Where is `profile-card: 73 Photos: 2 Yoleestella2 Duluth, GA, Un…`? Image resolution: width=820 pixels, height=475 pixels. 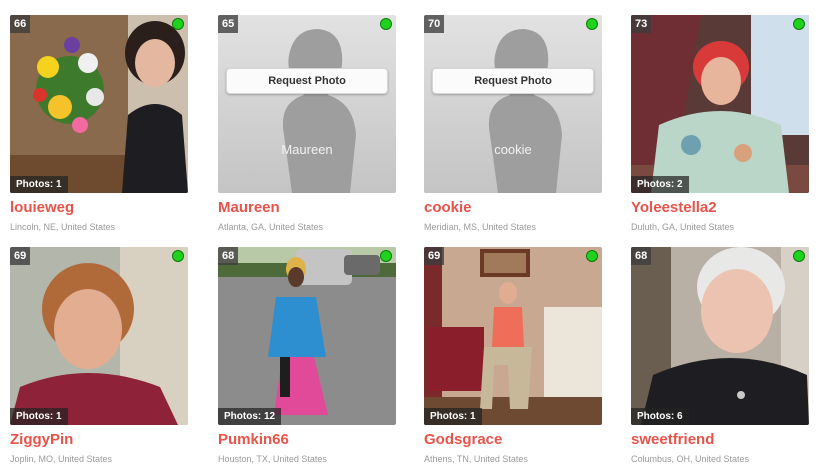 profile-card: 73 Photos: 2 Yoleestella2 Duluth, GA, Un… is located at coordinates (720, 124).